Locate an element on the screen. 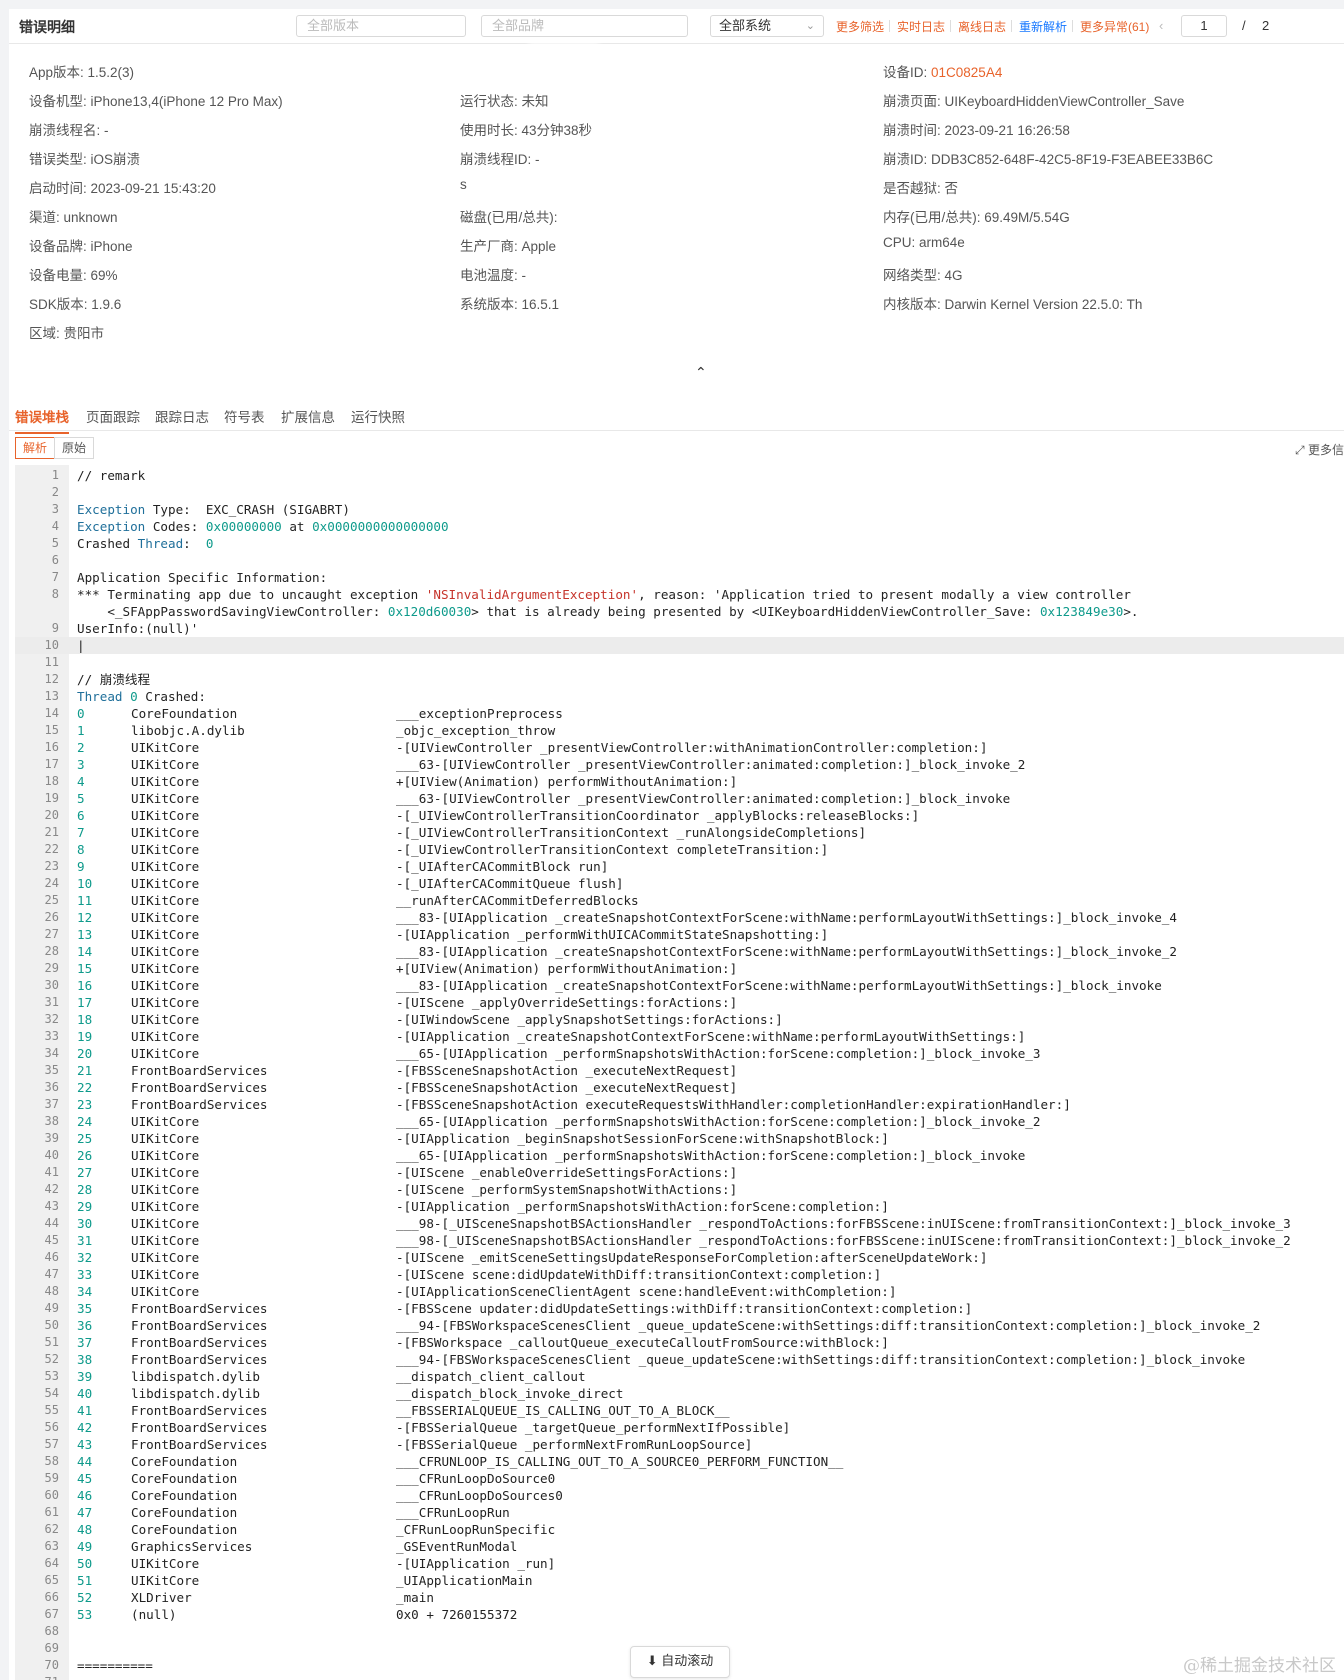 Image resolution: width=1344 pixels, height=1680 pixels. tab-extended-info: 扩展信息 is located at coordinates (308, 419).